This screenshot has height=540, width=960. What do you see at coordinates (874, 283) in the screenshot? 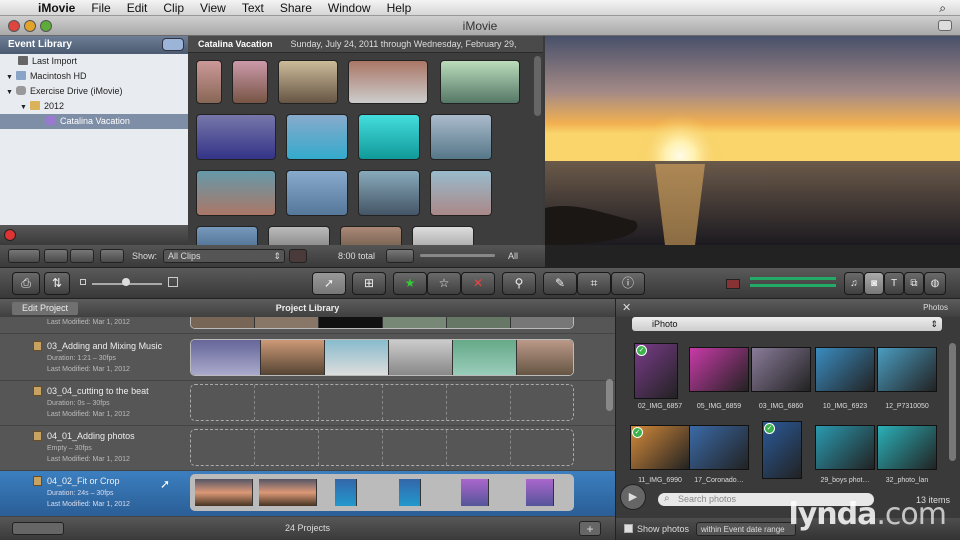
I see `photos-browser-button: ◙` at bounding box center [874, 283].